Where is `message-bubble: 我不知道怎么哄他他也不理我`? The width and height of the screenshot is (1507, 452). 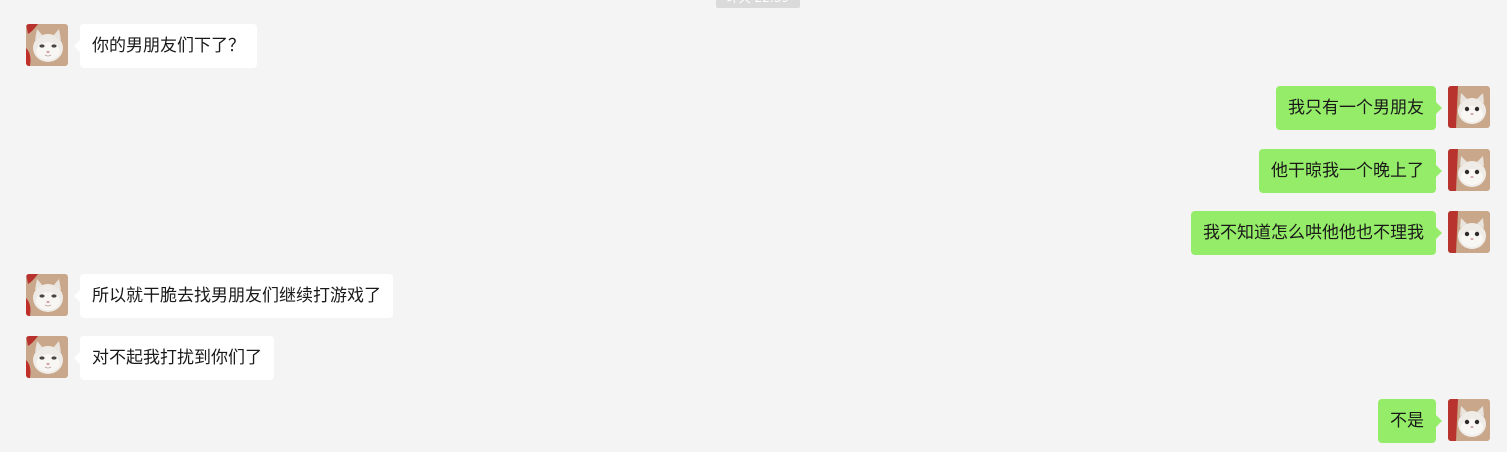
message-bubble: 我不知道怎么哄他他也不理我 is located at coordinates (1316, 233).